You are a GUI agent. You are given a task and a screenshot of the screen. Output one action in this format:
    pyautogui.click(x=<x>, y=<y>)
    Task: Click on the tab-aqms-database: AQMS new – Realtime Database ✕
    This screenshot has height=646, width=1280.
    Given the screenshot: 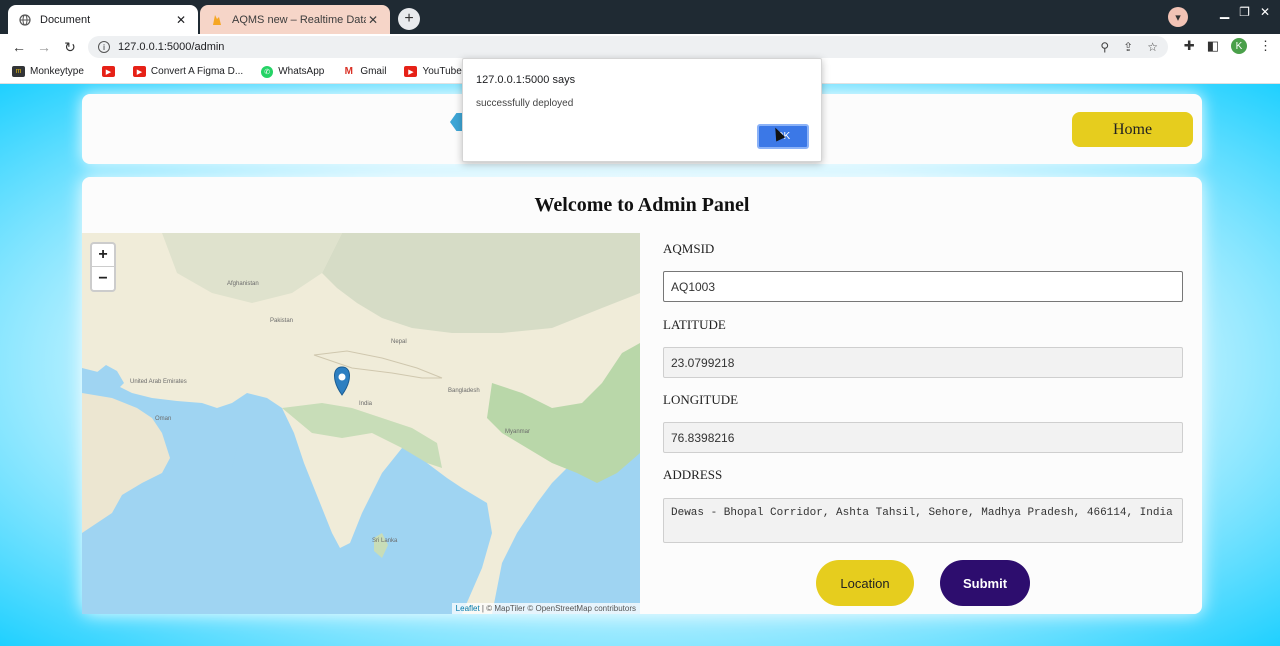 What is the action you would take?
    pyautogui.click(x=295, y=19)
    